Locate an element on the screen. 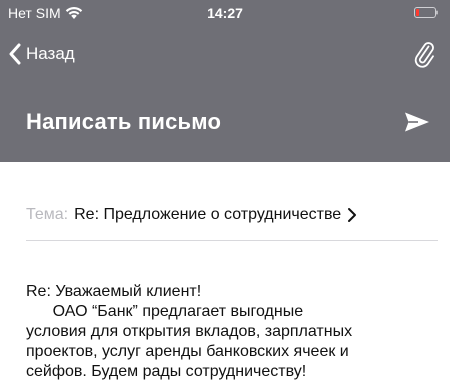 The image size is (450, 387). title-bar: Написать письмо is located at coordinates (225, 122).